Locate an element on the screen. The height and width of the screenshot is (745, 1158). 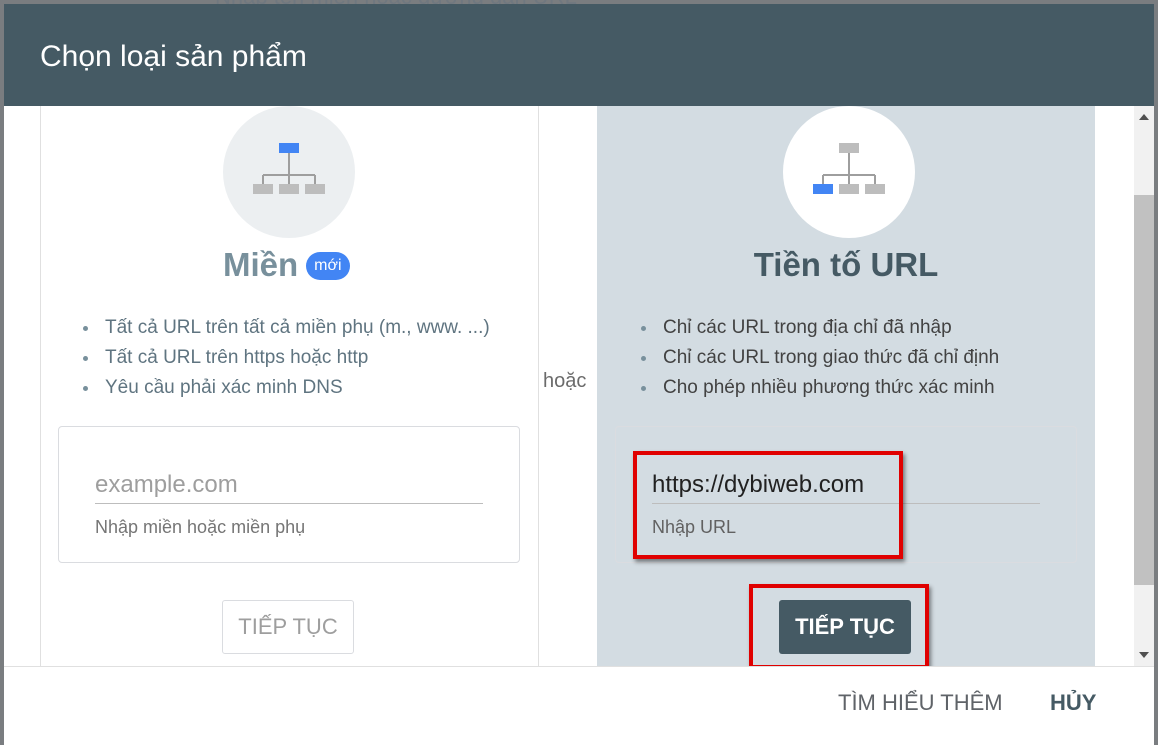
learn-more-button: TÌM HIỂU THÊM is located at coordinates (920, 703).